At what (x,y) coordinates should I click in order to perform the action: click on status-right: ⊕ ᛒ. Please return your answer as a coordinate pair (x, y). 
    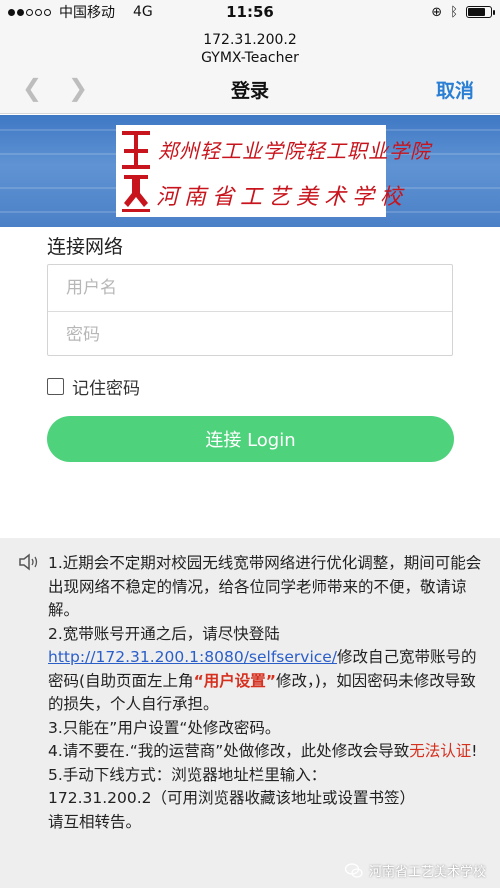
    Looking at the image, I should click on (463, 12).